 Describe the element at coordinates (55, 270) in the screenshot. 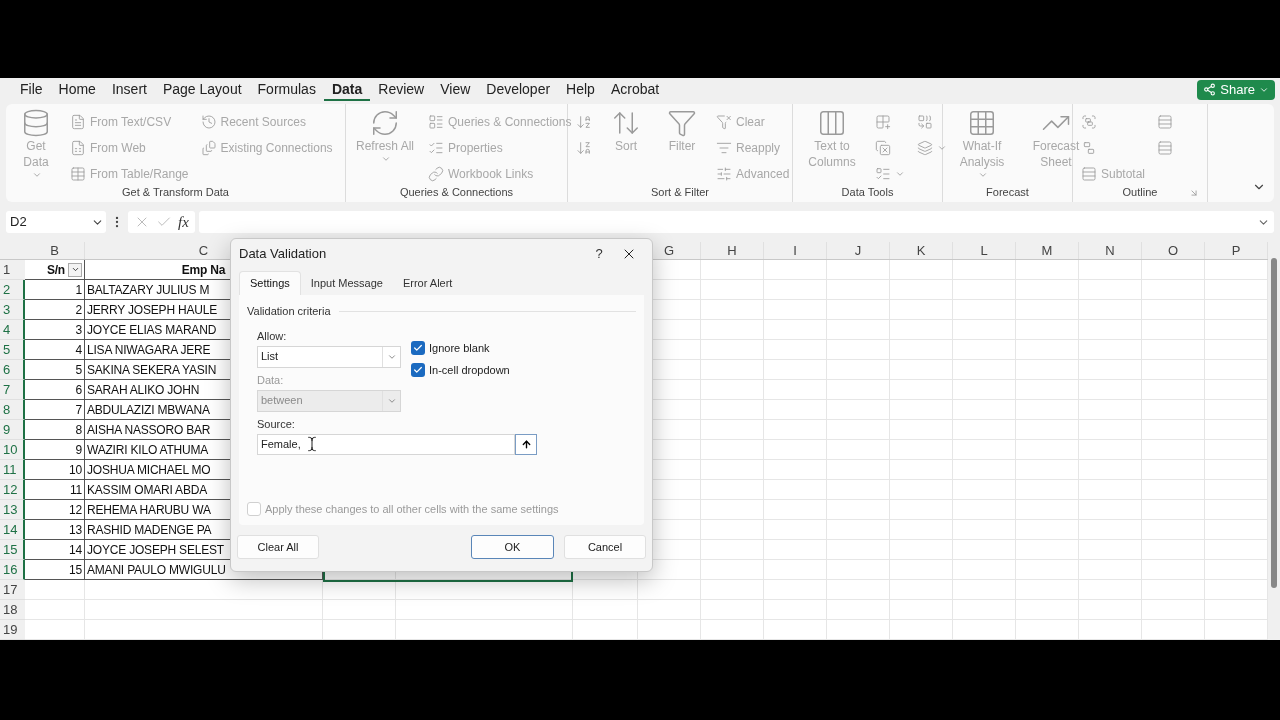

I see `column-title: S/n` at that location.